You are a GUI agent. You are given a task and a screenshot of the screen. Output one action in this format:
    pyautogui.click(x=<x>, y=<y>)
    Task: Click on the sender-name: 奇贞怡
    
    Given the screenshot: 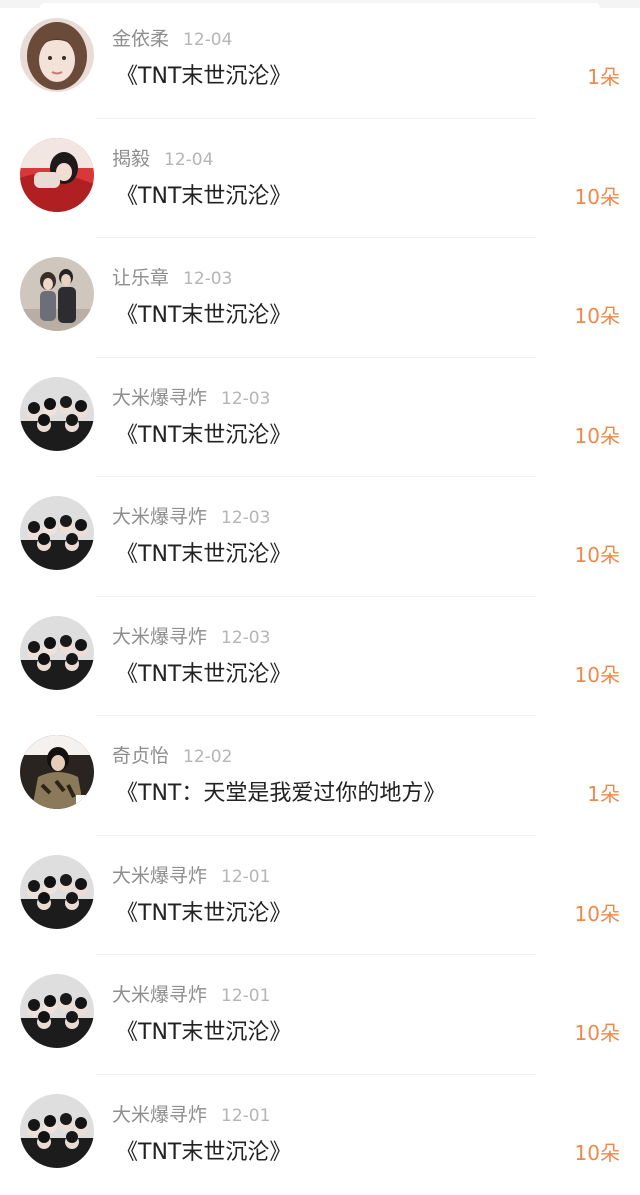 What is the action you would take?
    pyautogui.click(x=140, y=756)
    